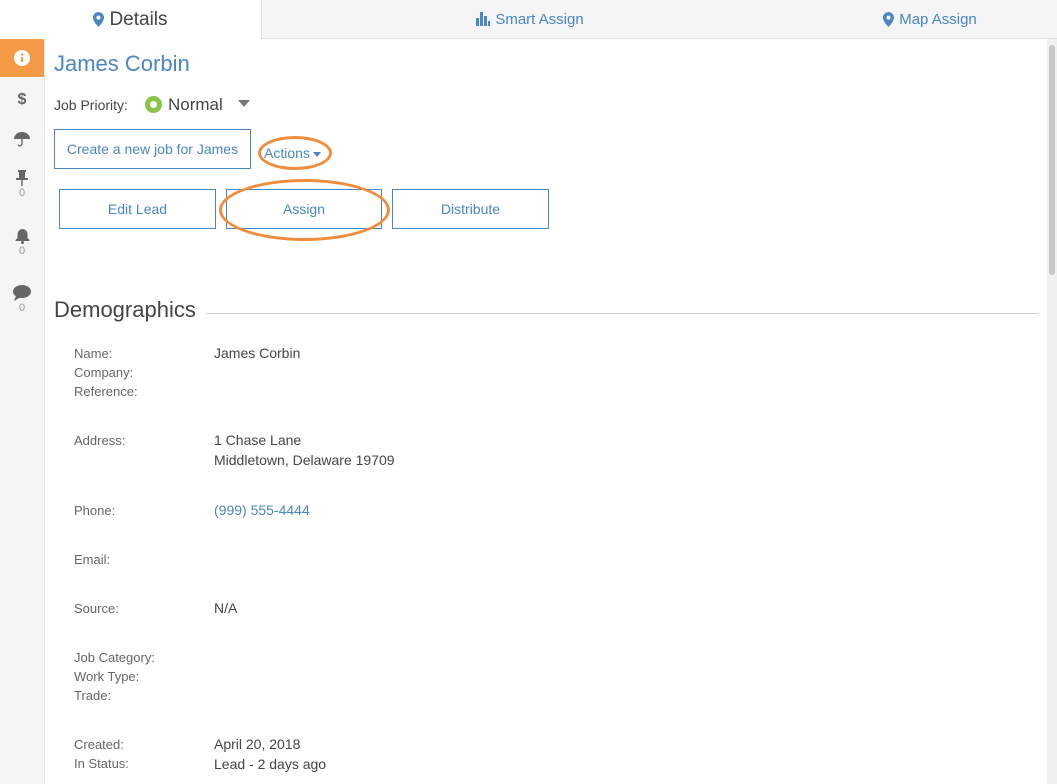 The width and height of the screenshot is (1057, 784). I want to click on tab-smart-assign-label: Smart Assign, so click(539, 19).